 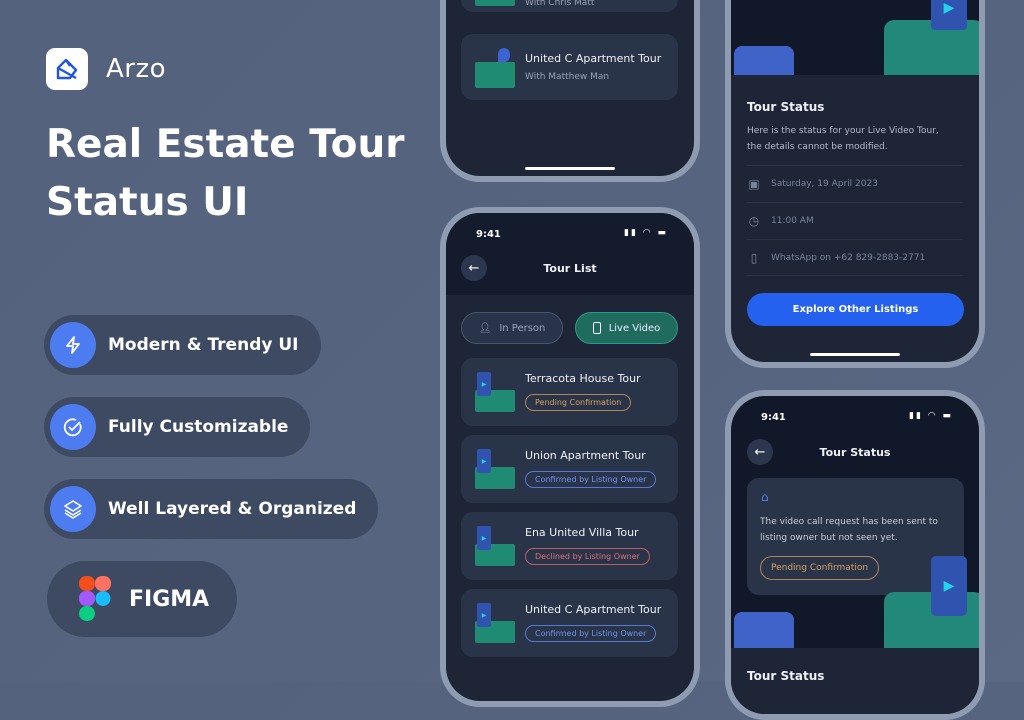 What do you see at coordinates (73, 509) in the screenshot?
I see `layers-icon` at bounding box center [73, 509].